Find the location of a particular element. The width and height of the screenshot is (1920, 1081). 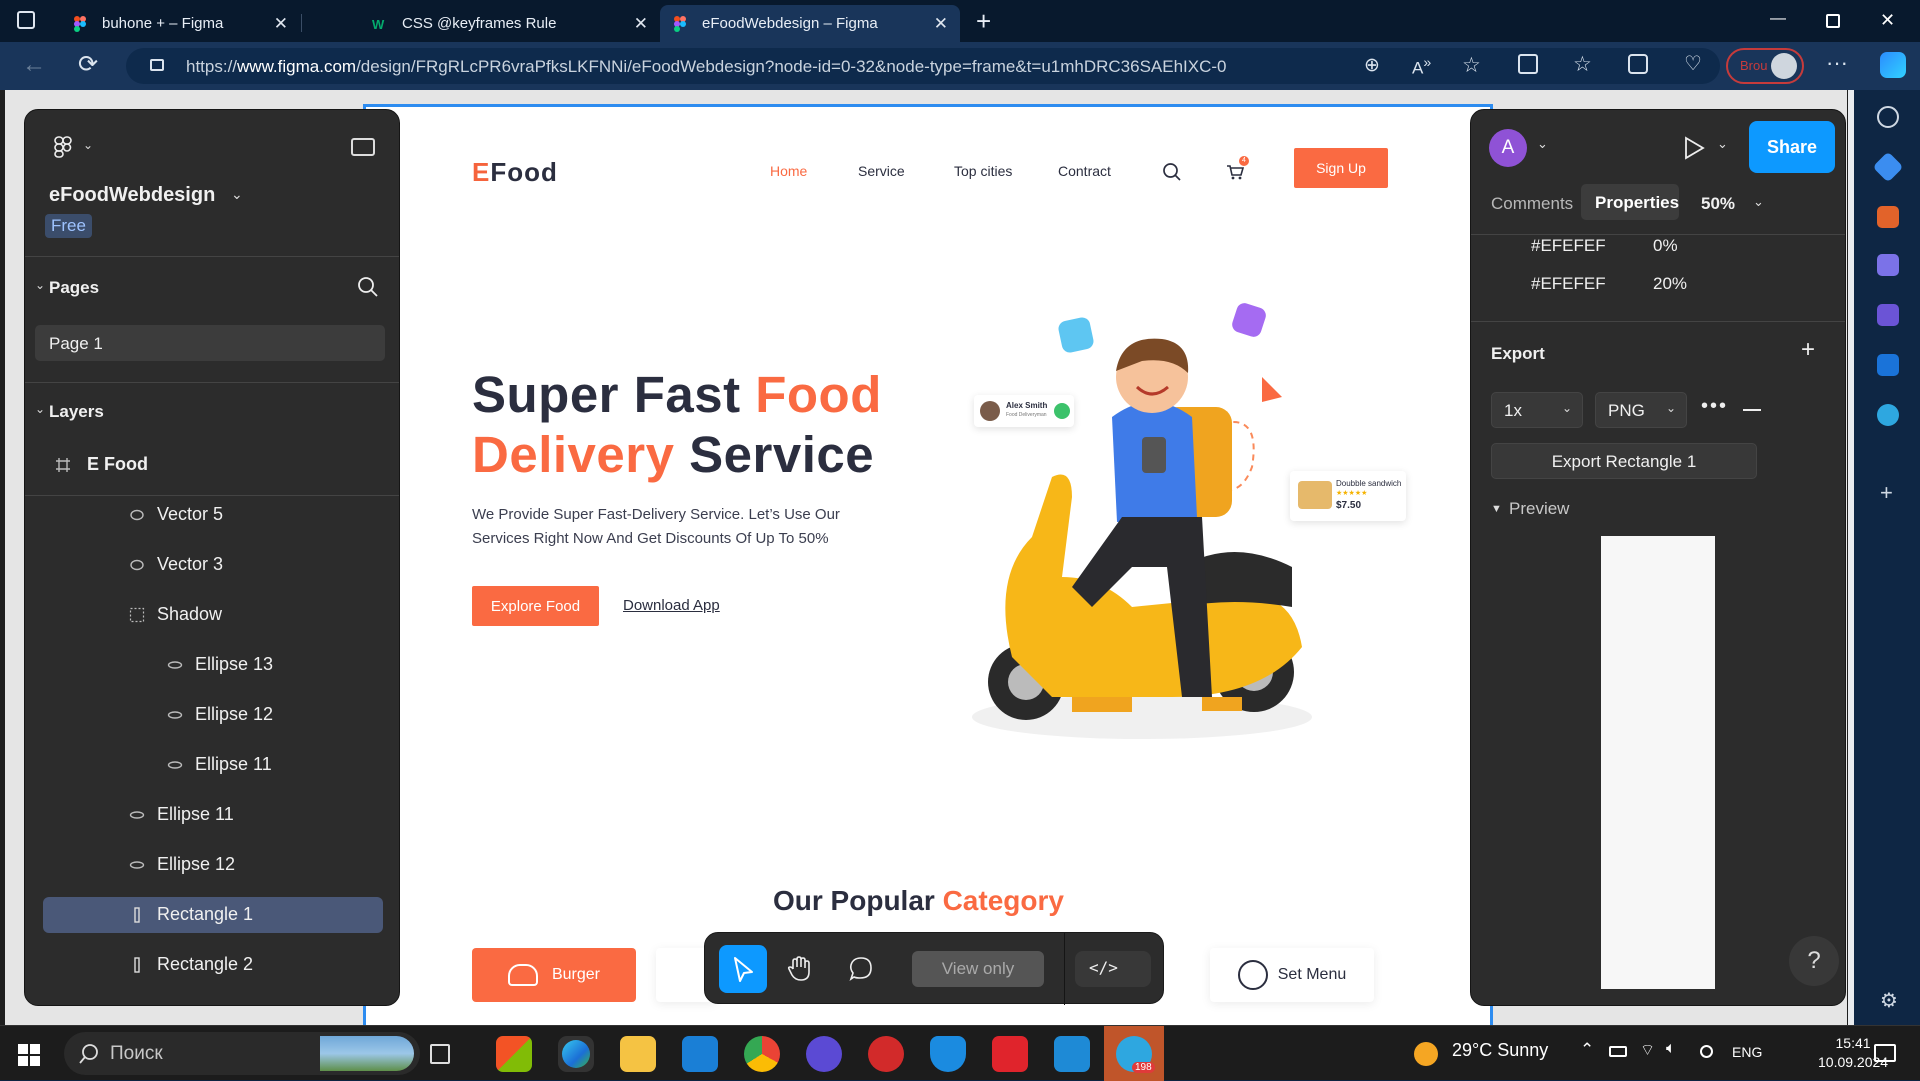

read-aloud-icon: A» is located at coordinates (1421, 67).